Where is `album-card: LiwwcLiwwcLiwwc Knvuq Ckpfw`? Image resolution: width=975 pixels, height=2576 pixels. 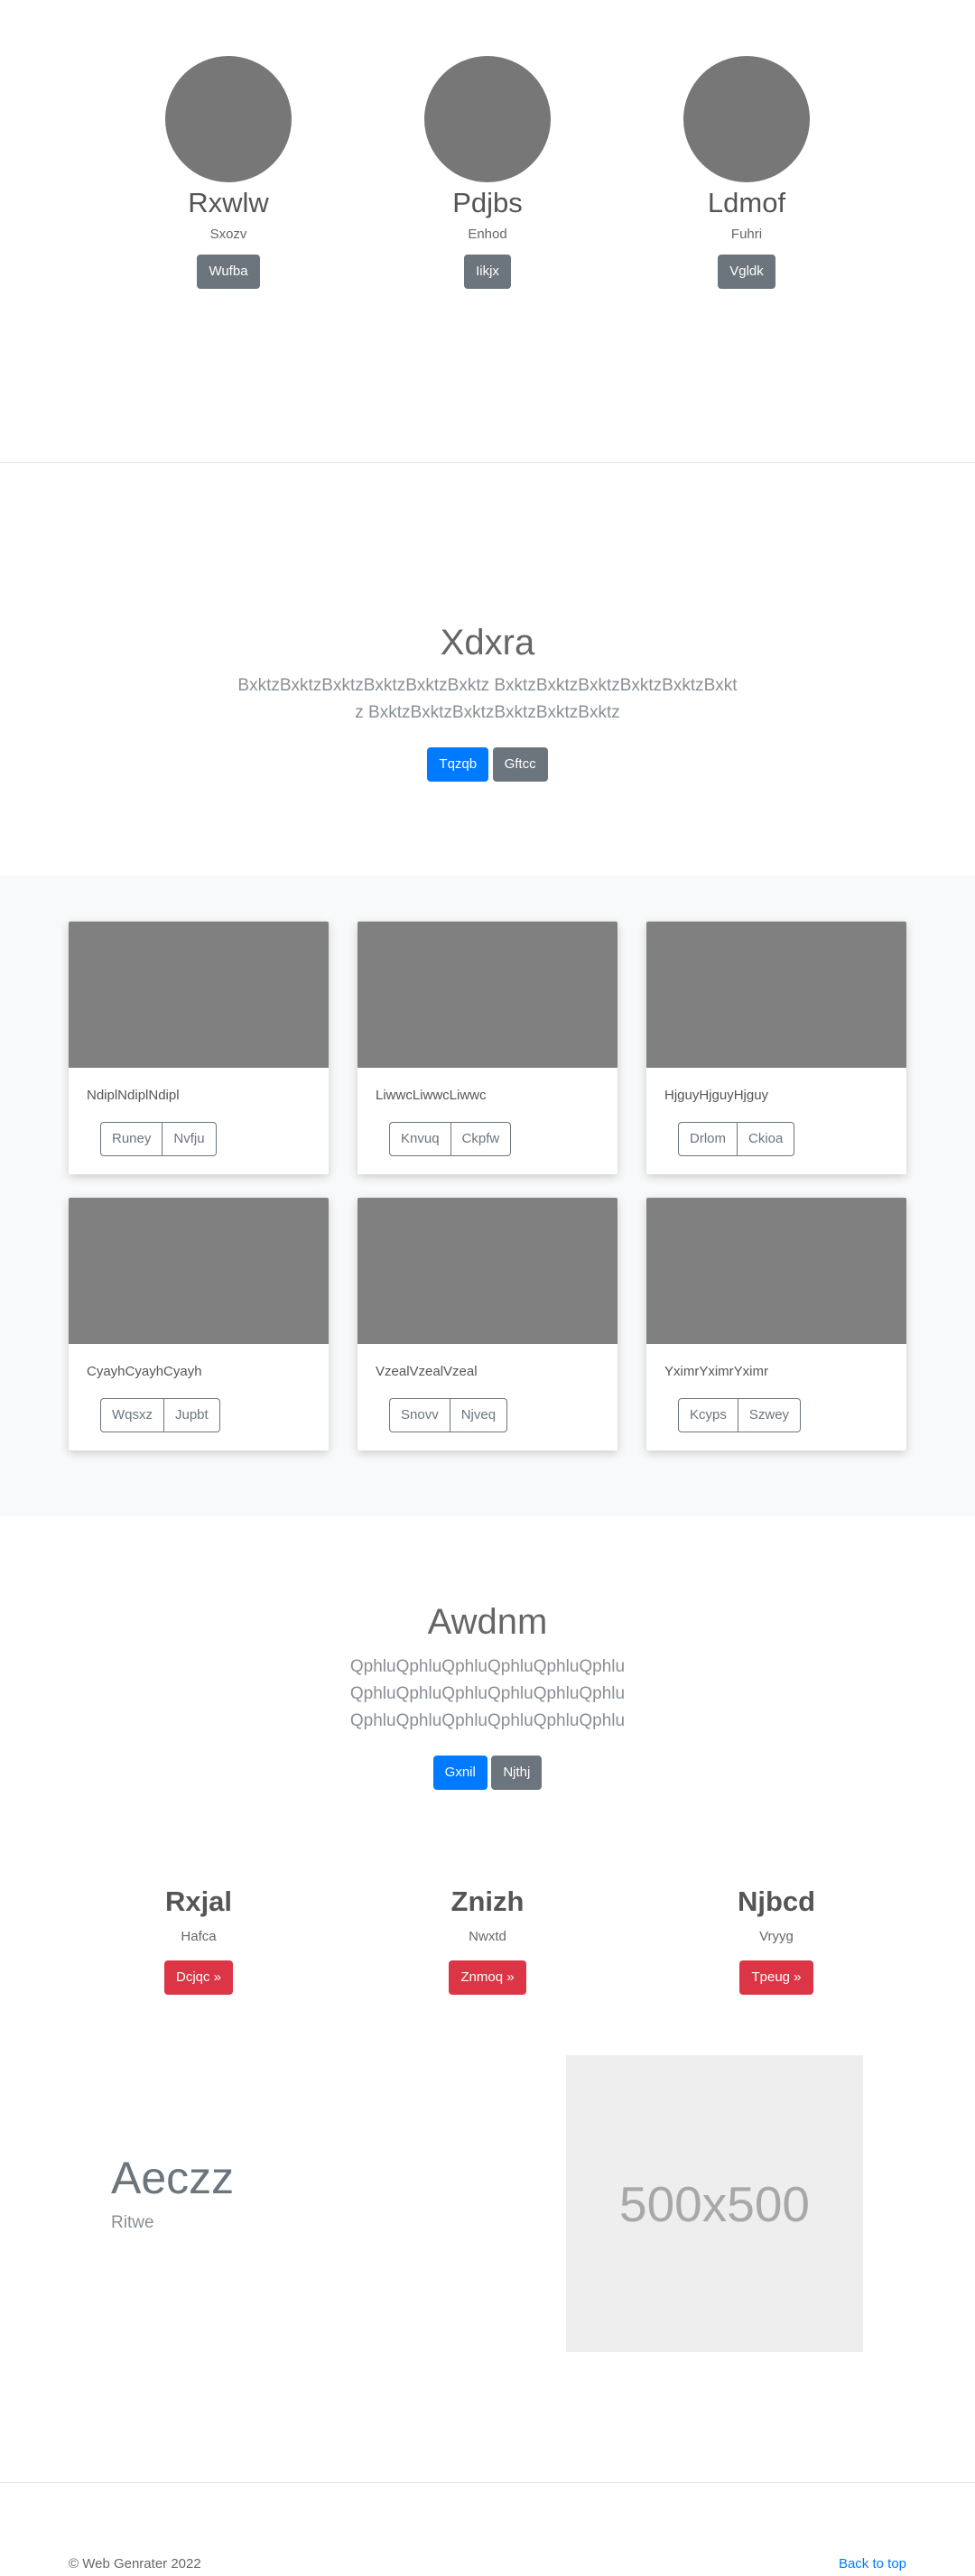 album-card: LiwwcLiwwcLiwwc Knvuq Ckpfw is located at coordinates (488, 1048).